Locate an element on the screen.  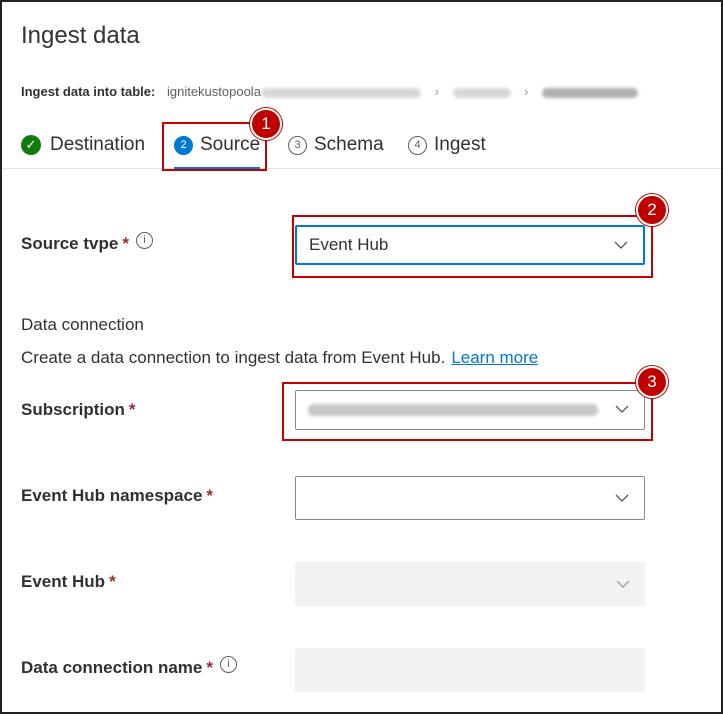
page-title: Ingest data is located at coordinates (80, 35).